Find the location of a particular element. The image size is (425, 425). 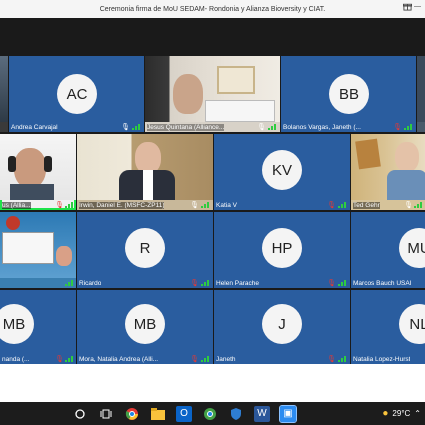

avatar: J is located at coordinates (282, 324).